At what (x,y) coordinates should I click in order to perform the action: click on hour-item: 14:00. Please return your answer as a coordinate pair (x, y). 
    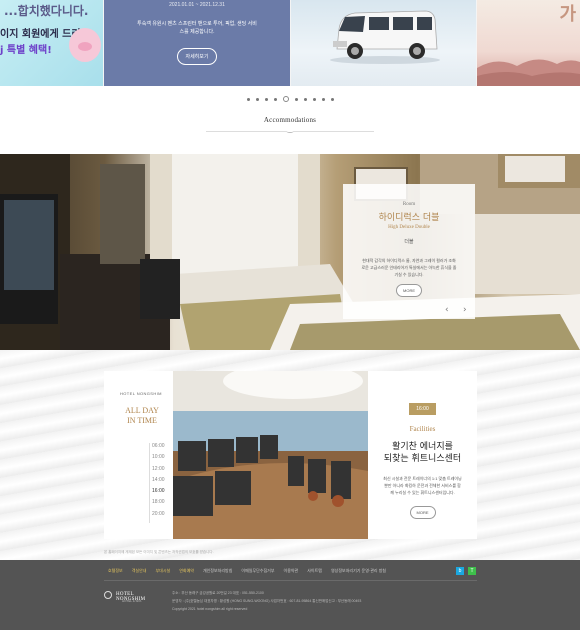
    Looking at the image, I should click on (158, 480).